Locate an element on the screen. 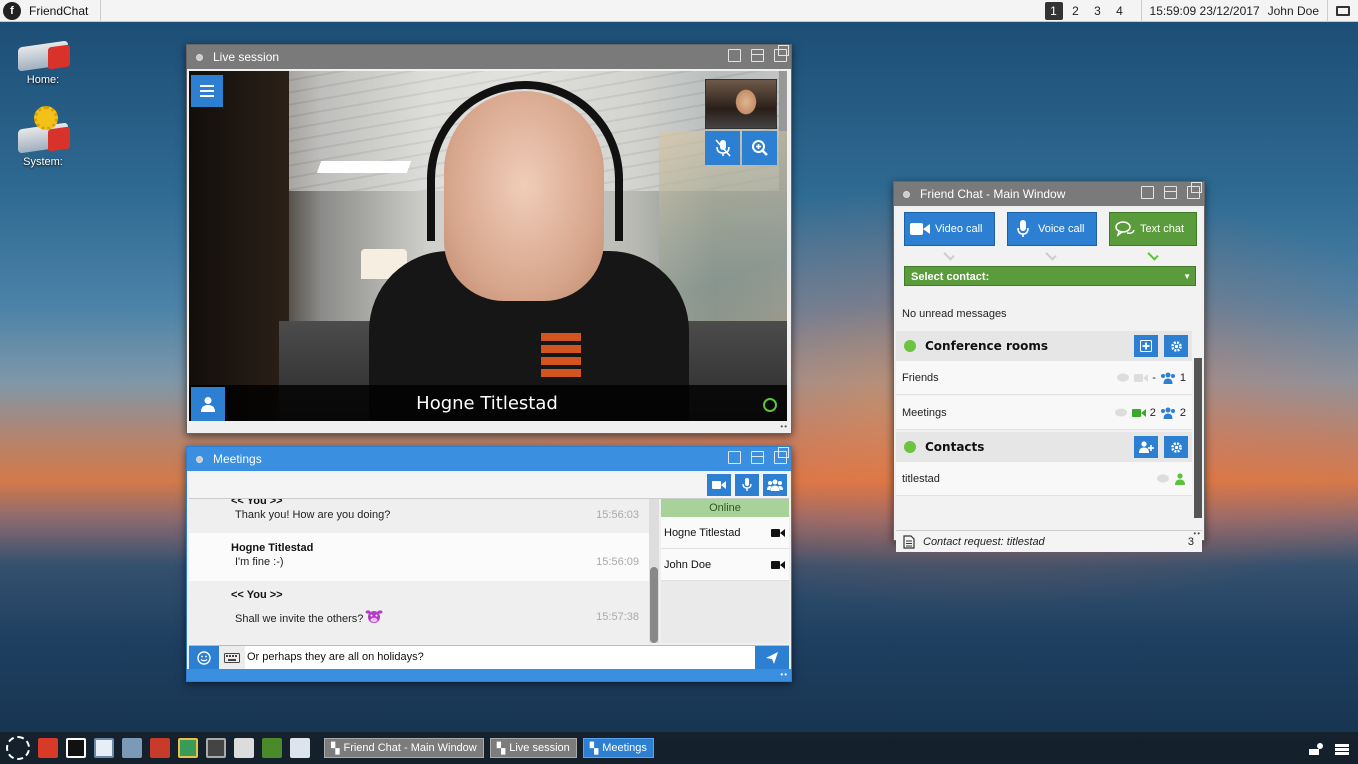  scroll-thumb is located at coordinates (654, 605).